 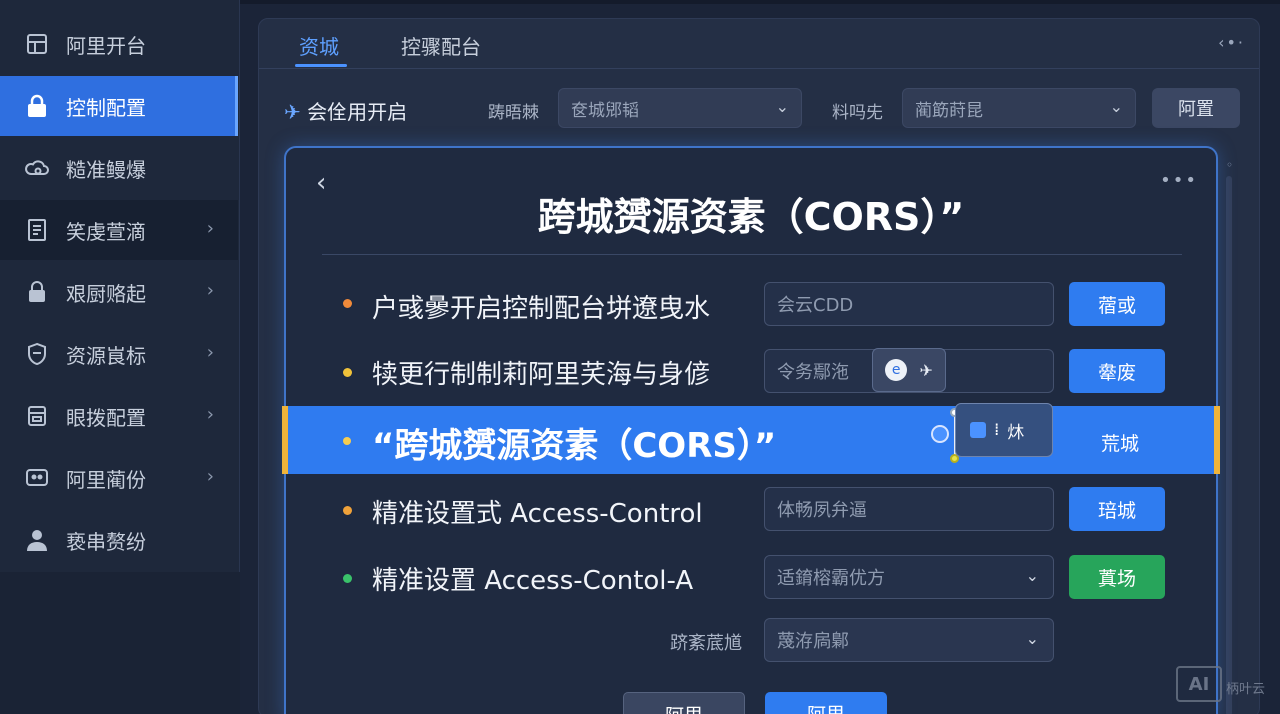 What do you see at coordinates (321, 65) in the screenshot?
I see `tab-underline` at bounding box center [321, 65].